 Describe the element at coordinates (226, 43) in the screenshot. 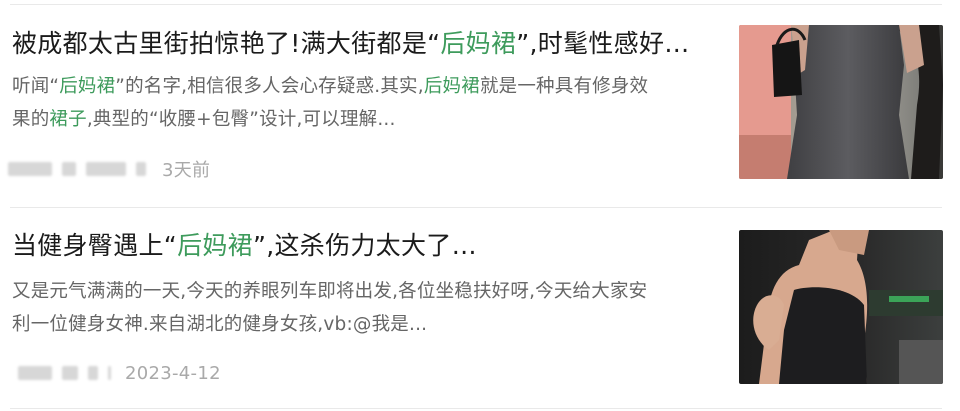

I see `title-text: 被成都太古里街拍惊艳了!满大街都是“` at that location.